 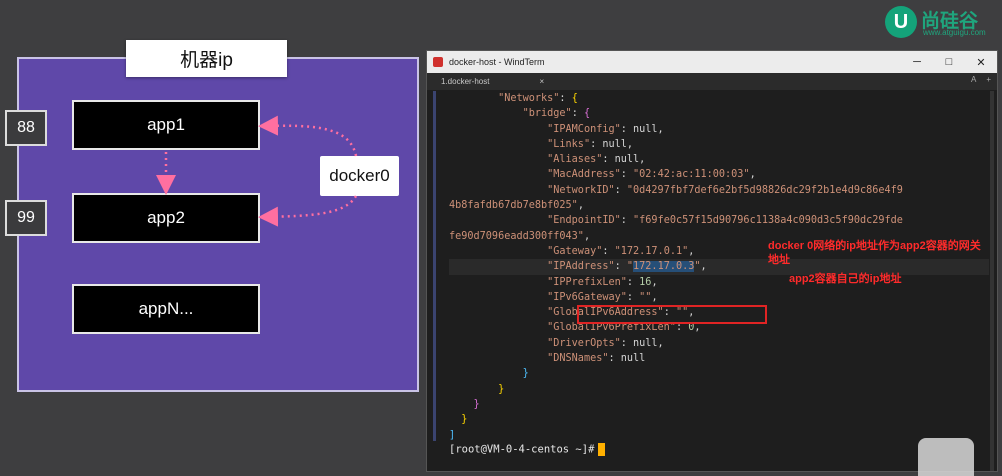 What do you see at coordinates (611, 328) in the screenshot?
I see `code-token: "GlobalIPv6PrefixLen"` at bounding box center [611, 328].